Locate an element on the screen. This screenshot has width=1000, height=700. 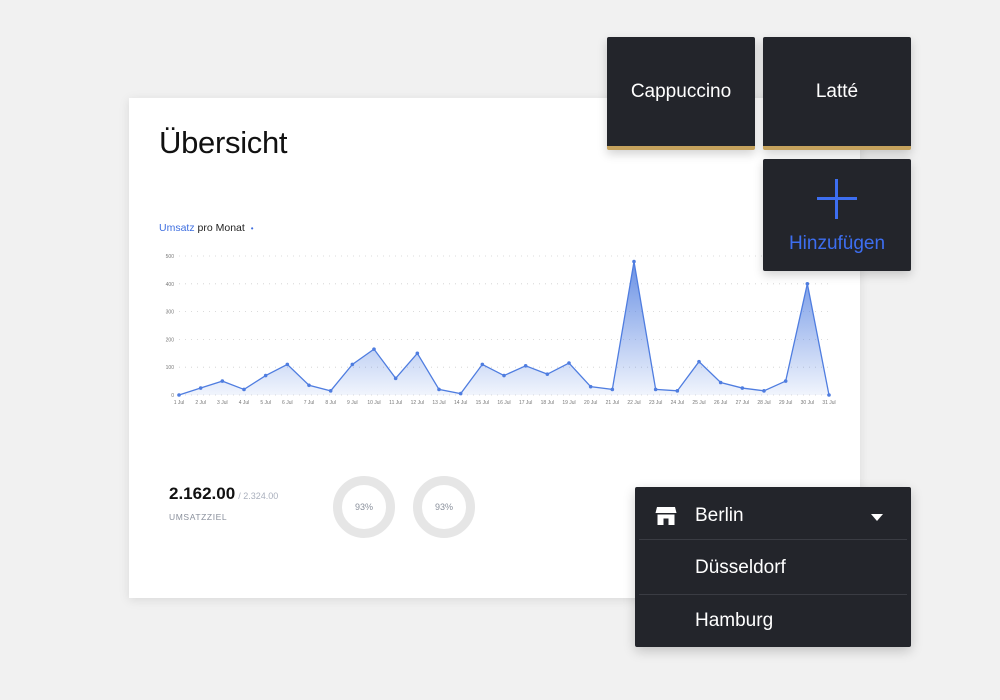
x-tick-label: 25 Jul is located at coordinates (698, 403).